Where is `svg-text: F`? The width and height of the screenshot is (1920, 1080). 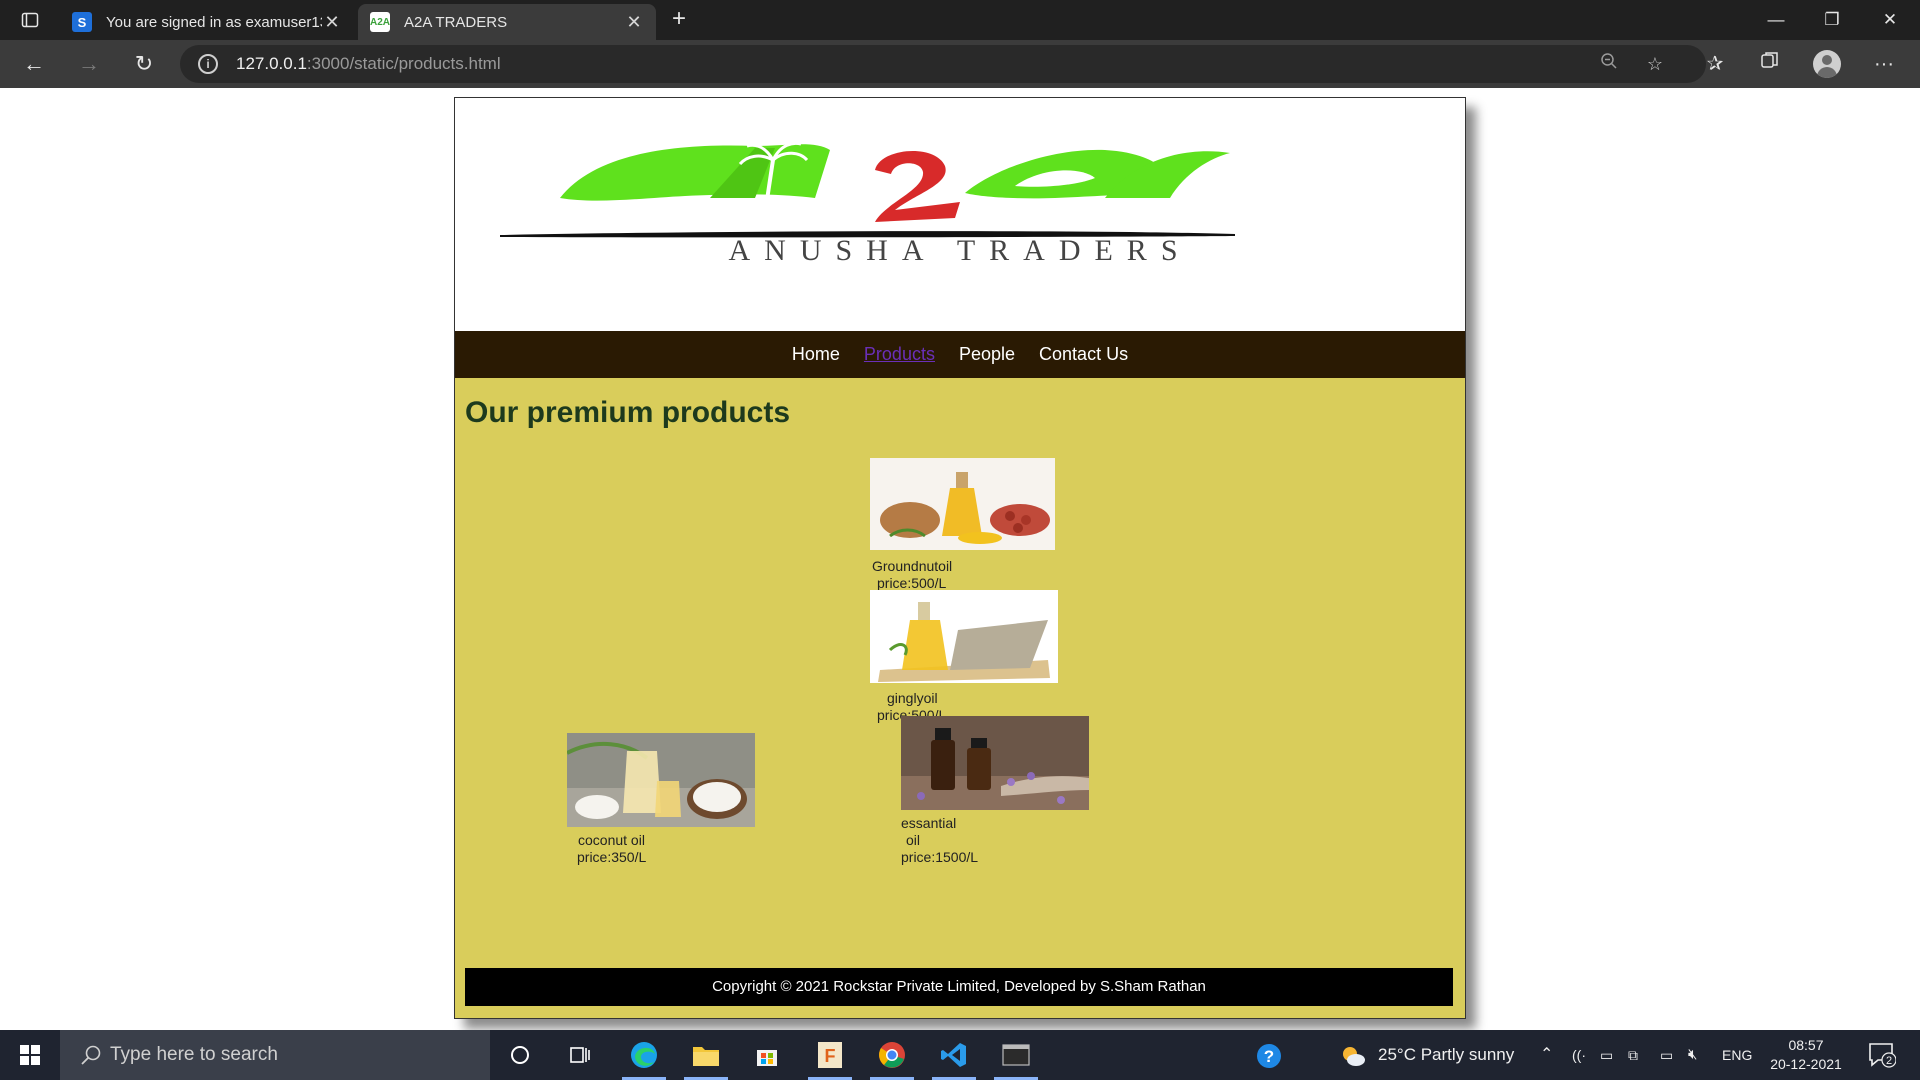
svg-text: F is located at coordinates (830, 1056).